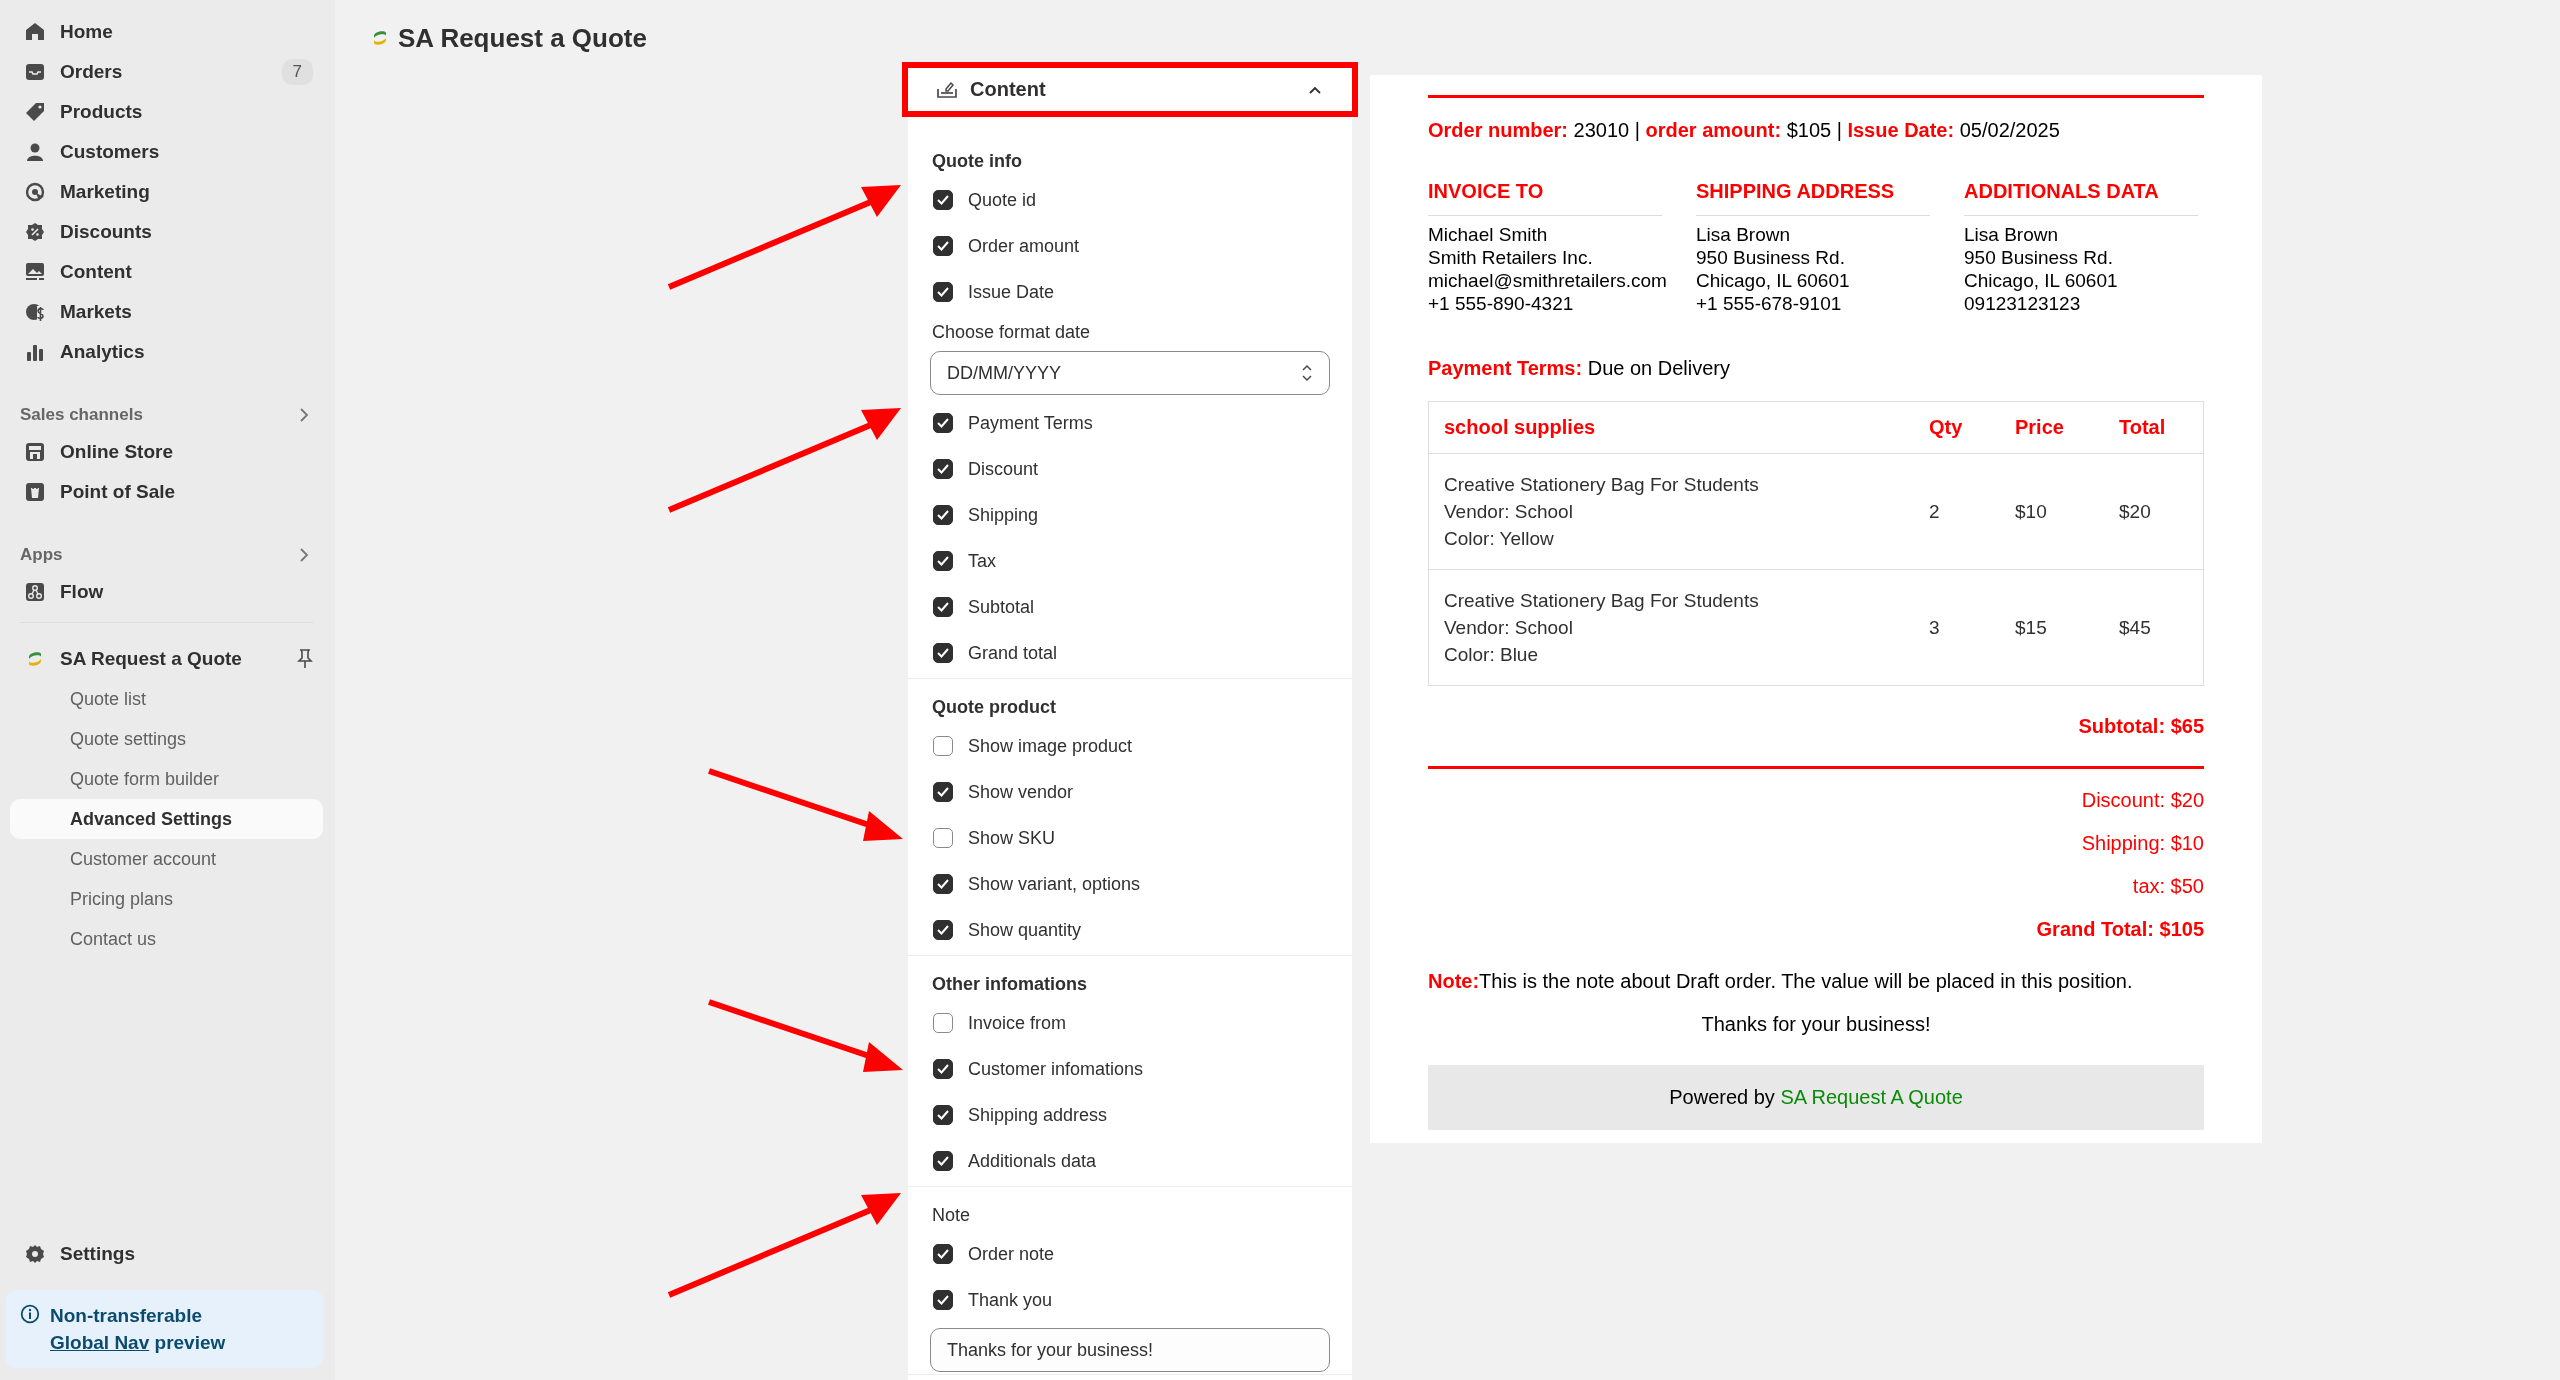  I want to click on nav-item: Orders 7, so click(167, 72).